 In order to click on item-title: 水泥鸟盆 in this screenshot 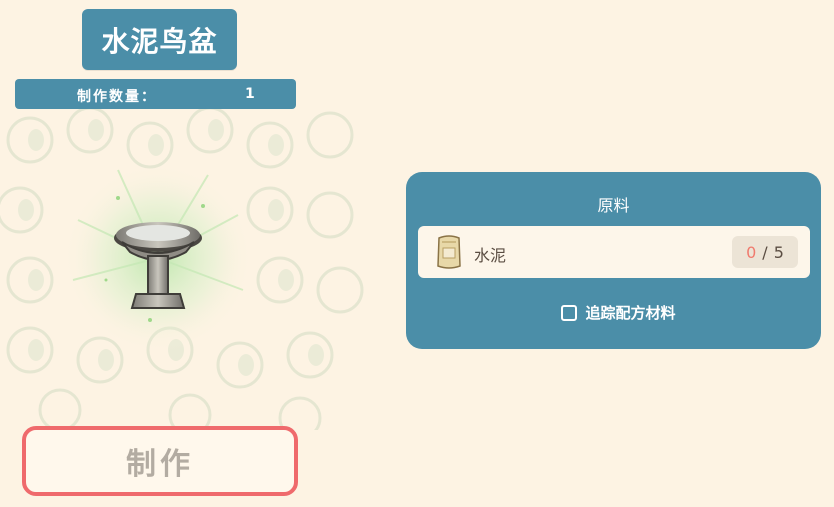, I will do `click(159, 41)`.